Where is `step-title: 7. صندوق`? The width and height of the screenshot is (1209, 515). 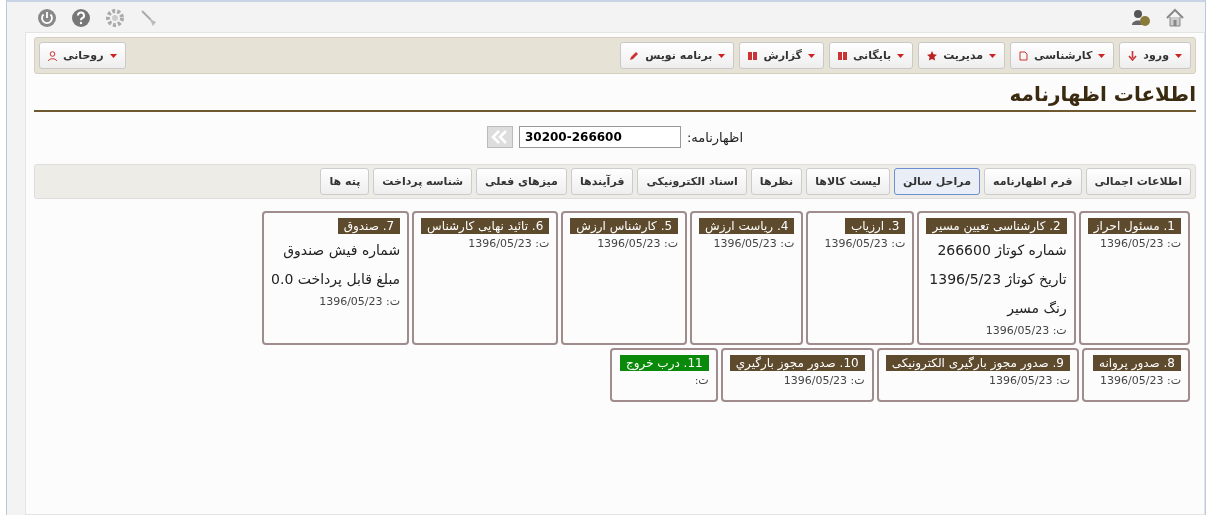
step-title: 7. صندوق is located at coordinates (369, 226).